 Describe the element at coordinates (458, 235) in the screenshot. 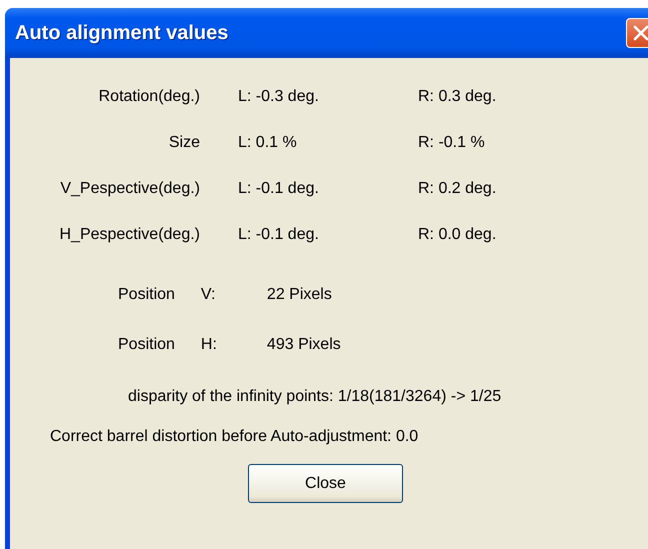

I see `right-value: R: 0.0 deg.` at that location.